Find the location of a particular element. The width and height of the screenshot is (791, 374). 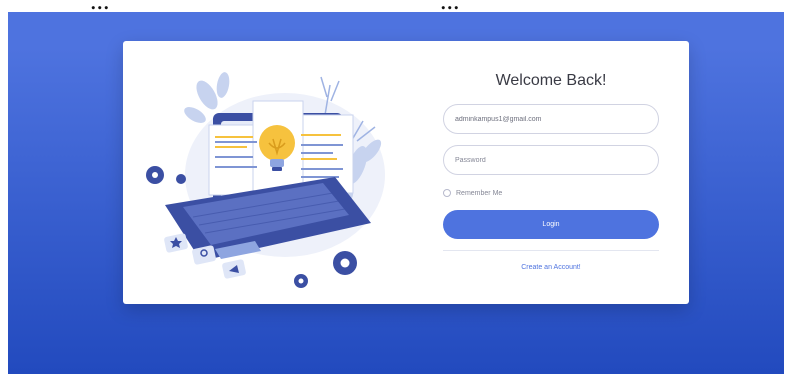

remember-me-row: Remember Me is located at coordinates (472, 193).